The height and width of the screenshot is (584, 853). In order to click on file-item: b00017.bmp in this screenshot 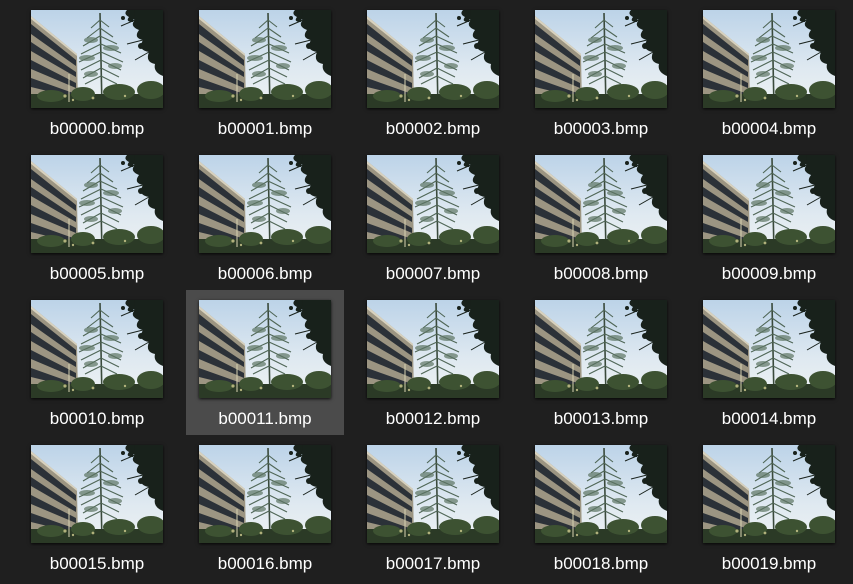, I will do `click(433, 507)`.